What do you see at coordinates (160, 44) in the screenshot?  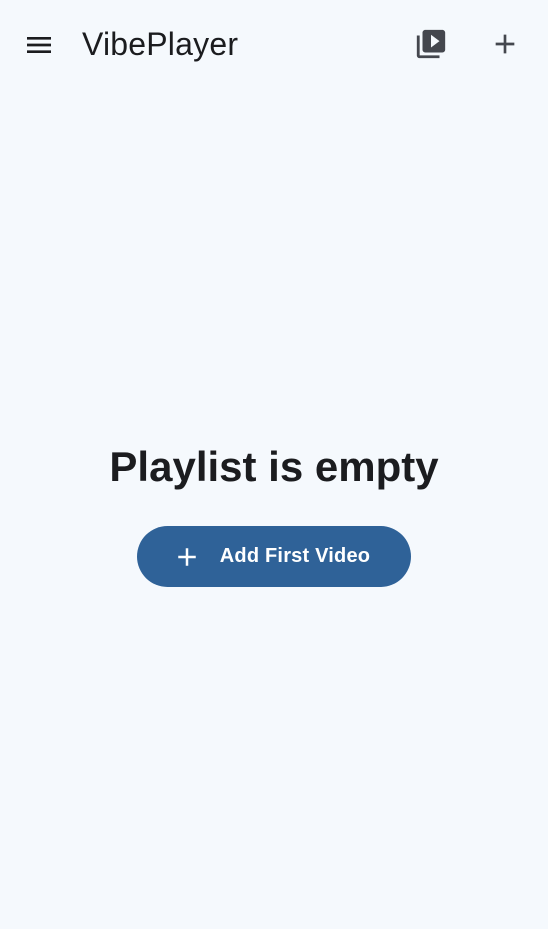 I see `app-title: VibePlayer` at bounding box center [160, 44].